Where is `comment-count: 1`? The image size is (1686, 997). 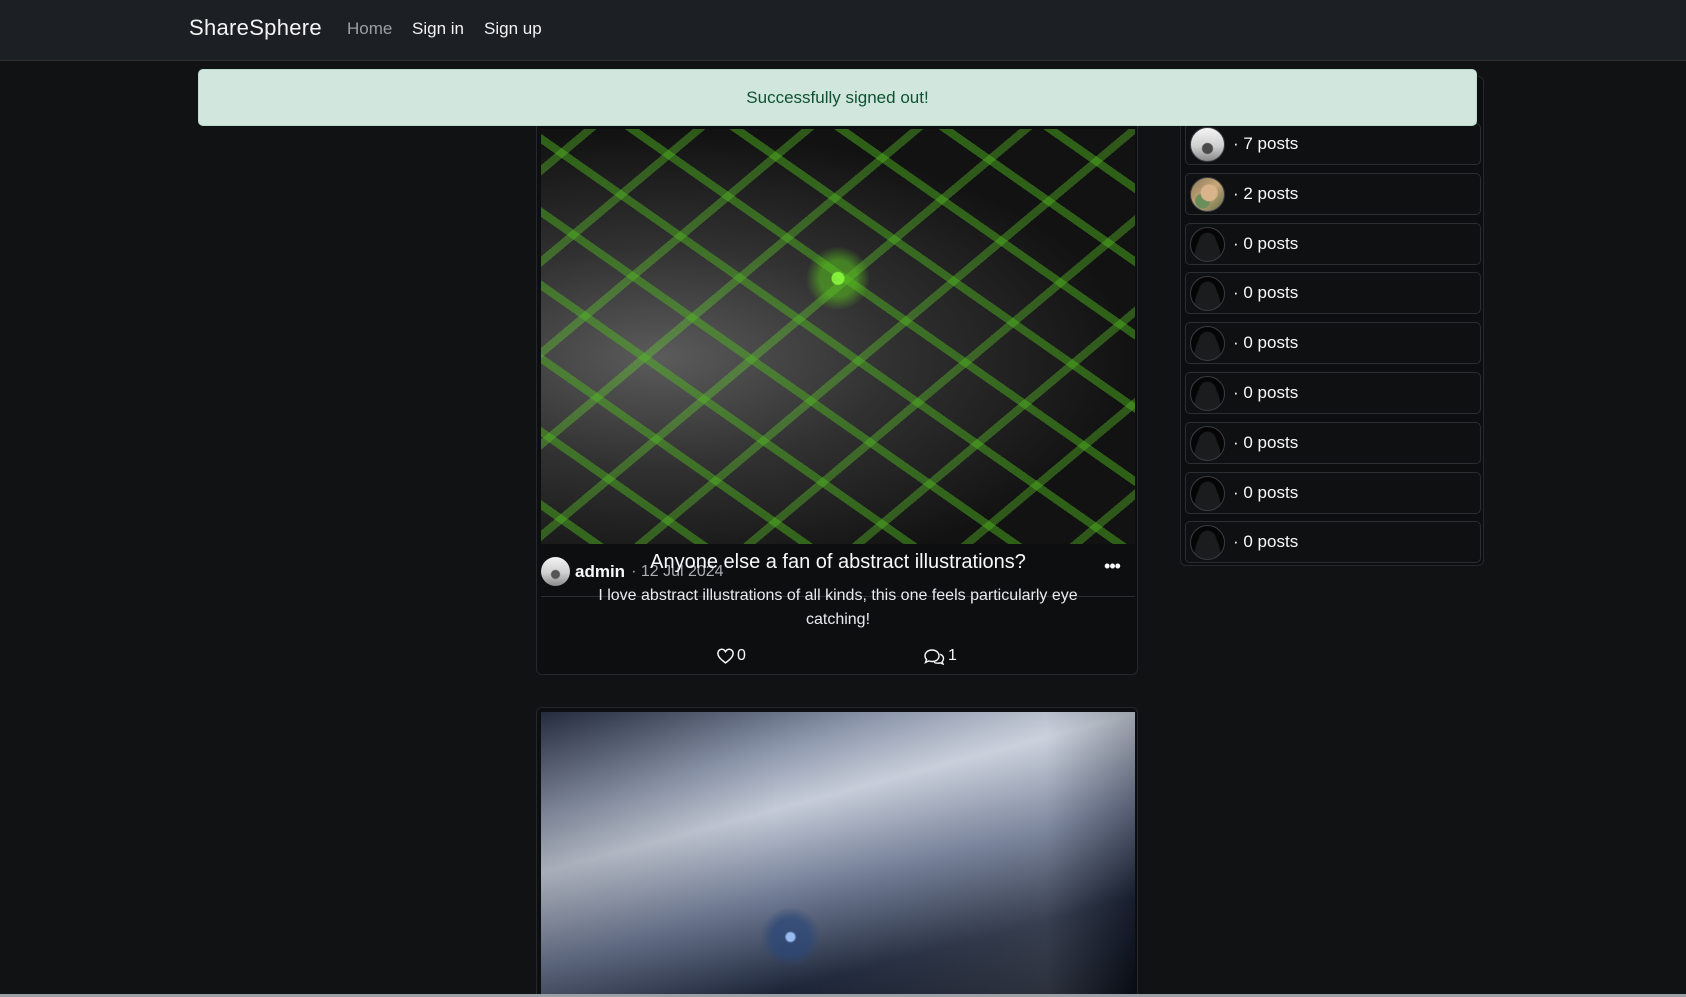 comment-count: 1 is located at coordinates (952, 655).